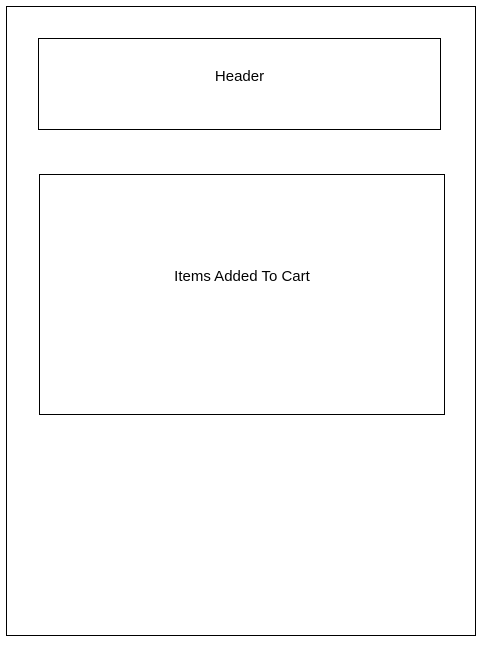 Image resolution: width=485 pixels, height=646 pixels. I want to click on header-region: Header, so click(239, 84).